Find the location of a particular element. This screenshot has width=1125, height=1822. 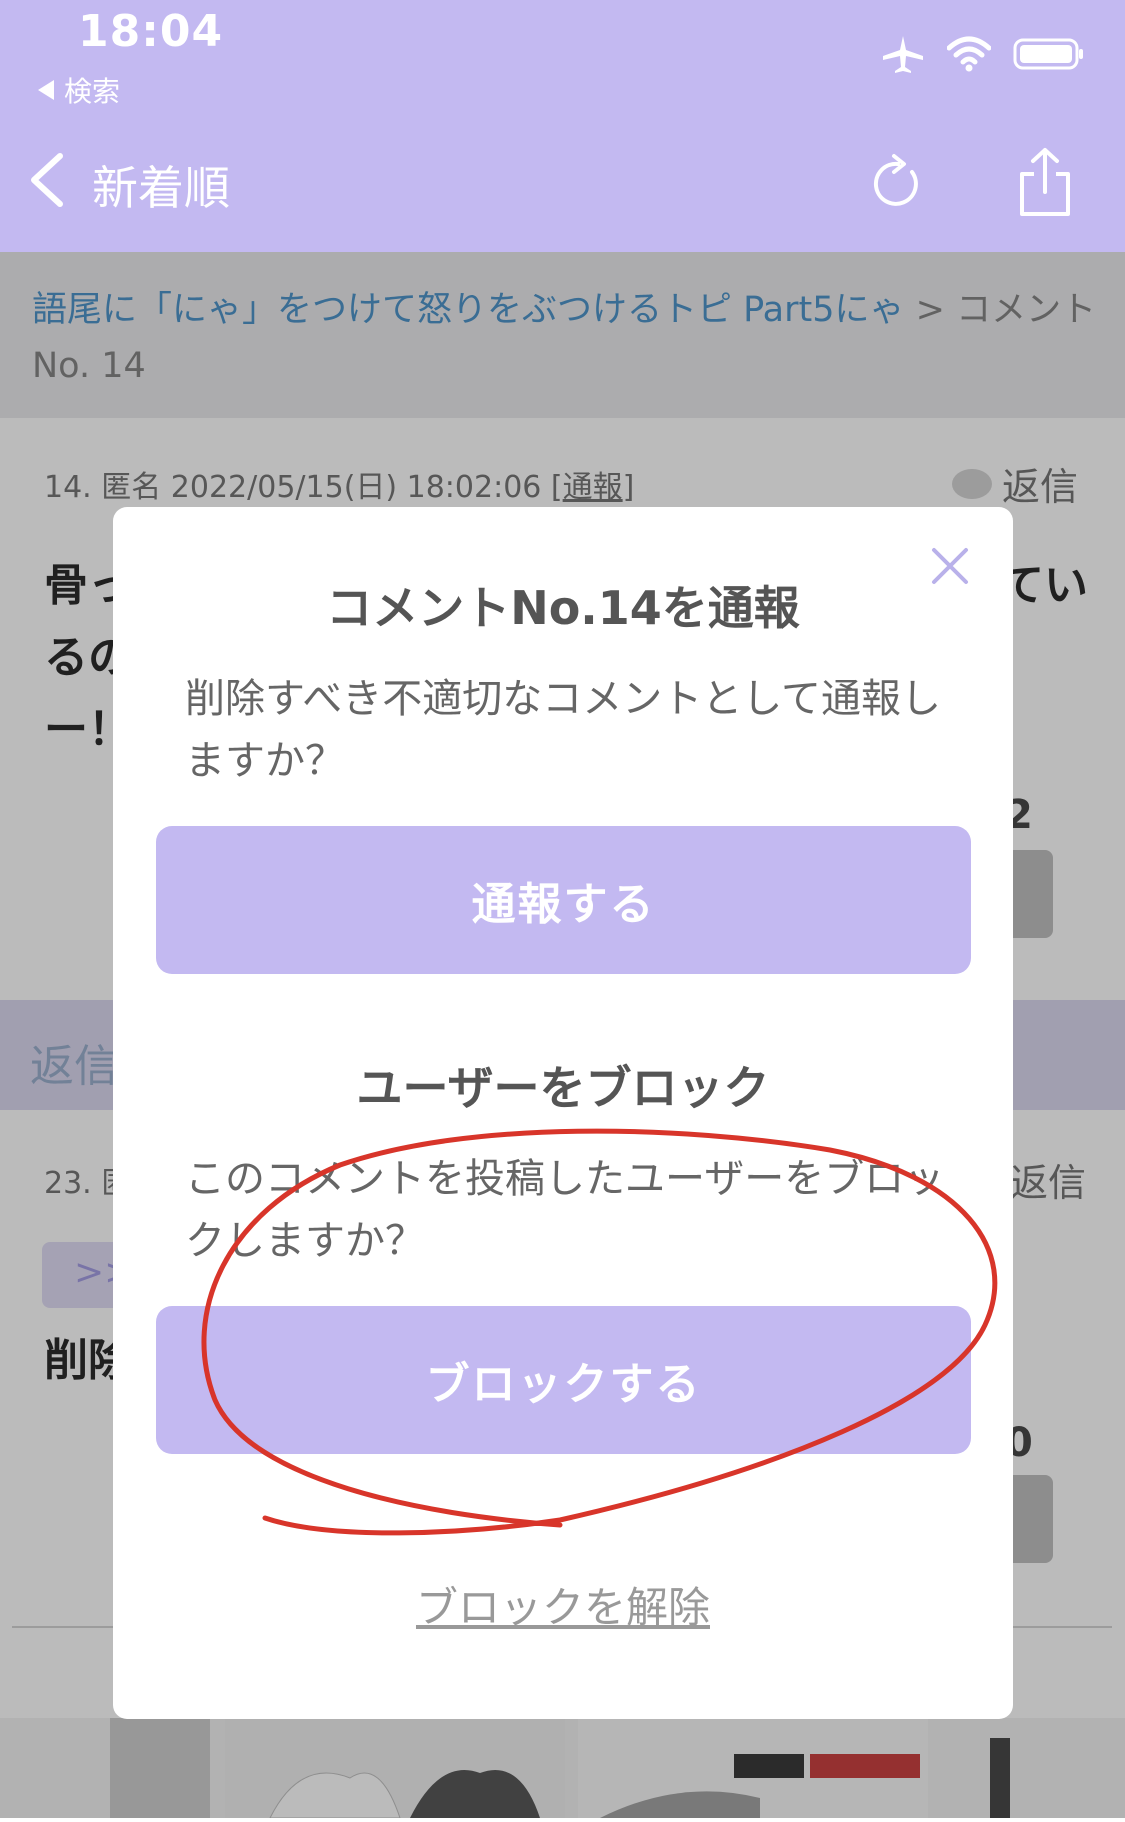

report-text: 削除すべき不適切なコメントとして通報しますか？ is located at coordinates (563, 730).